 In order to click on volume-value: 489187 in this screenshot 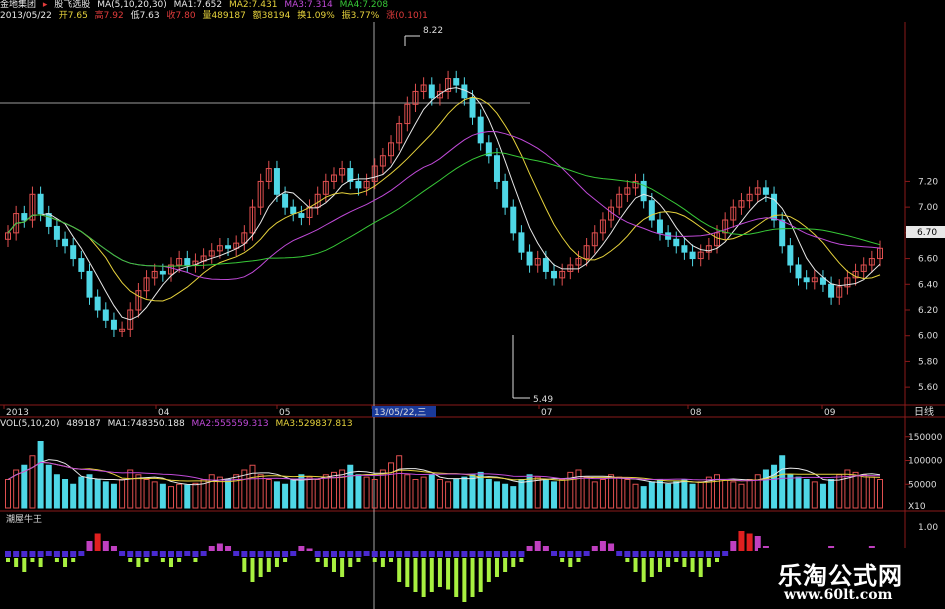, I will do `click(83, 424)`.